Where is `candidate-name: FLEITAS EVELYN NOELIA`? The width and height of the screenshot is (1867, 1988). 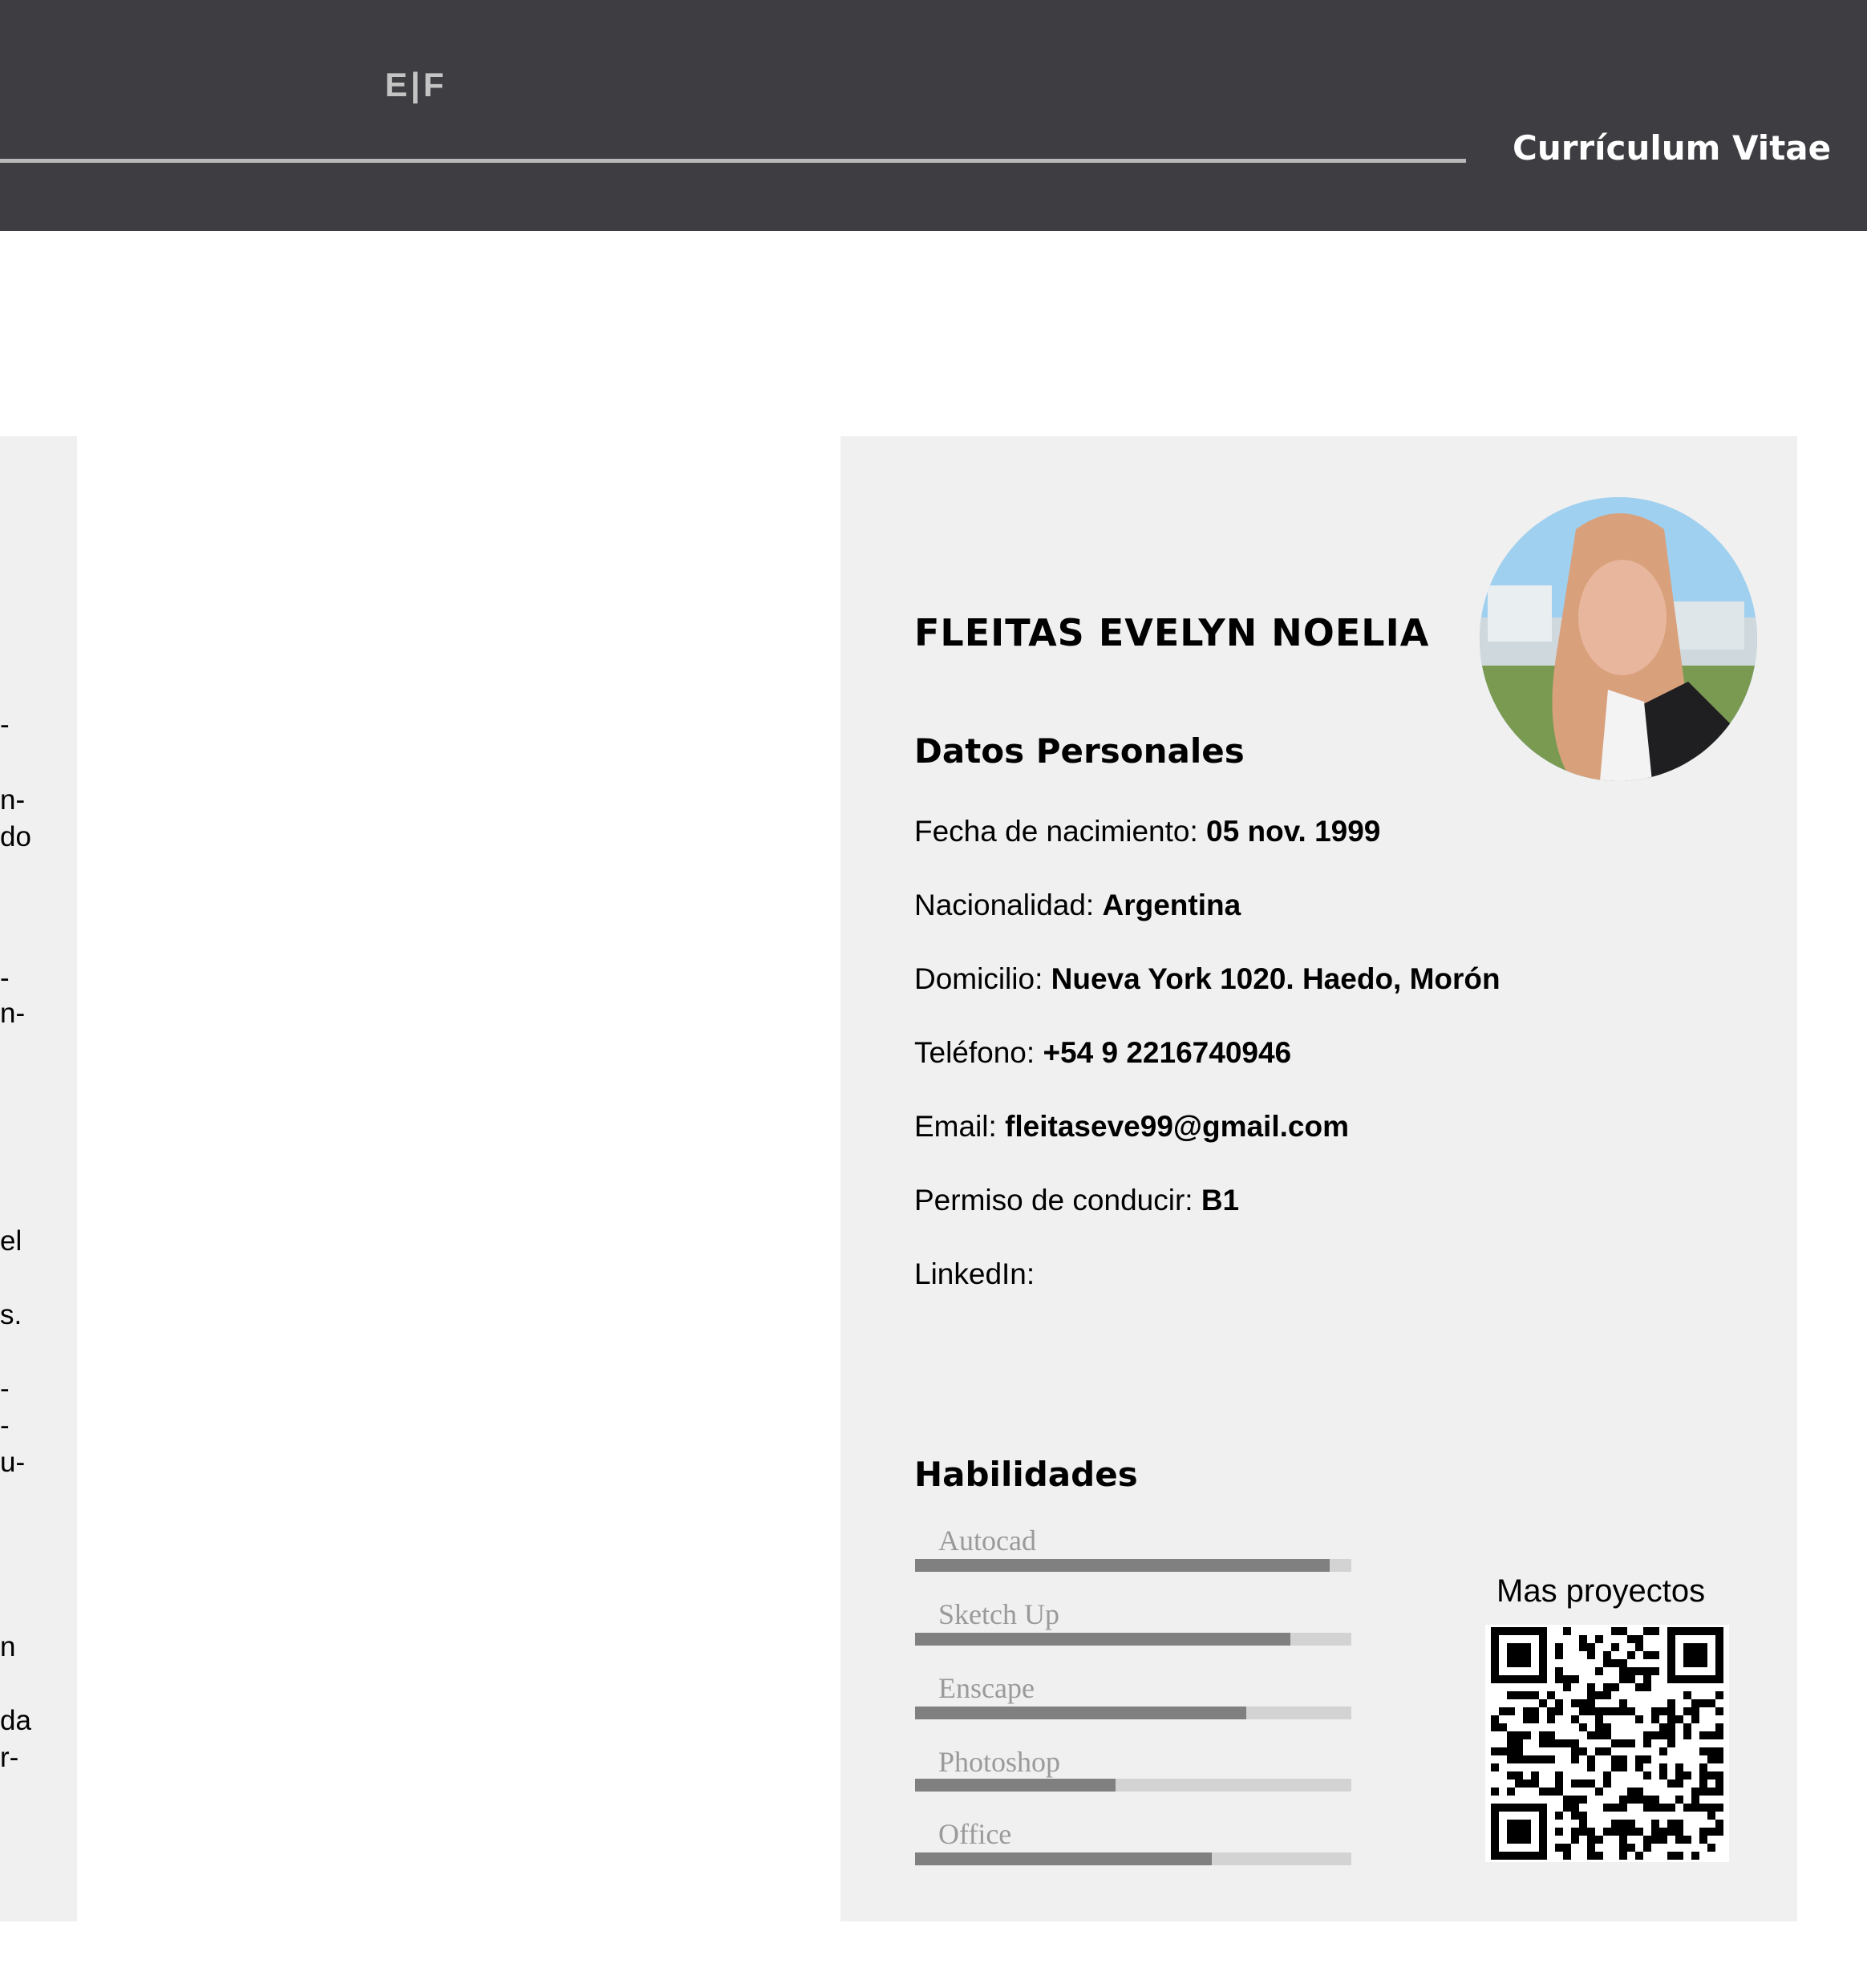 candidate-name: FLEITAS EVELYN NOELIA is located at coordinates (1172, 632).